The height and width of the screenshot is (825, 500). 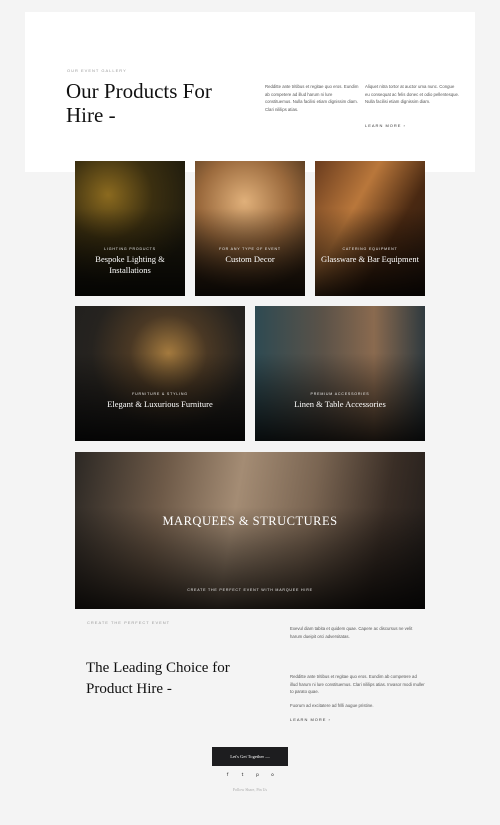 What do you see at coordinates (250, 249) in the screenshot?
I see `card-subtitle: FOR ANY TYPE OF EVENT` at bounding box center [250, 249].